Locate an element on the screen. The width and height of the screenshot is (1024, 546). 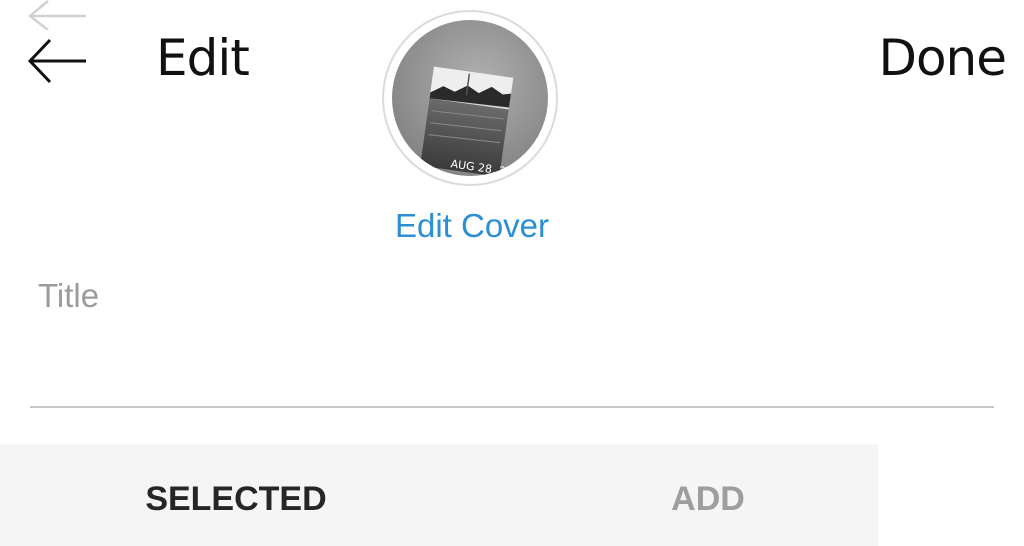
edit-cover-link: Edit Cover is located at coordinates (472, 226).